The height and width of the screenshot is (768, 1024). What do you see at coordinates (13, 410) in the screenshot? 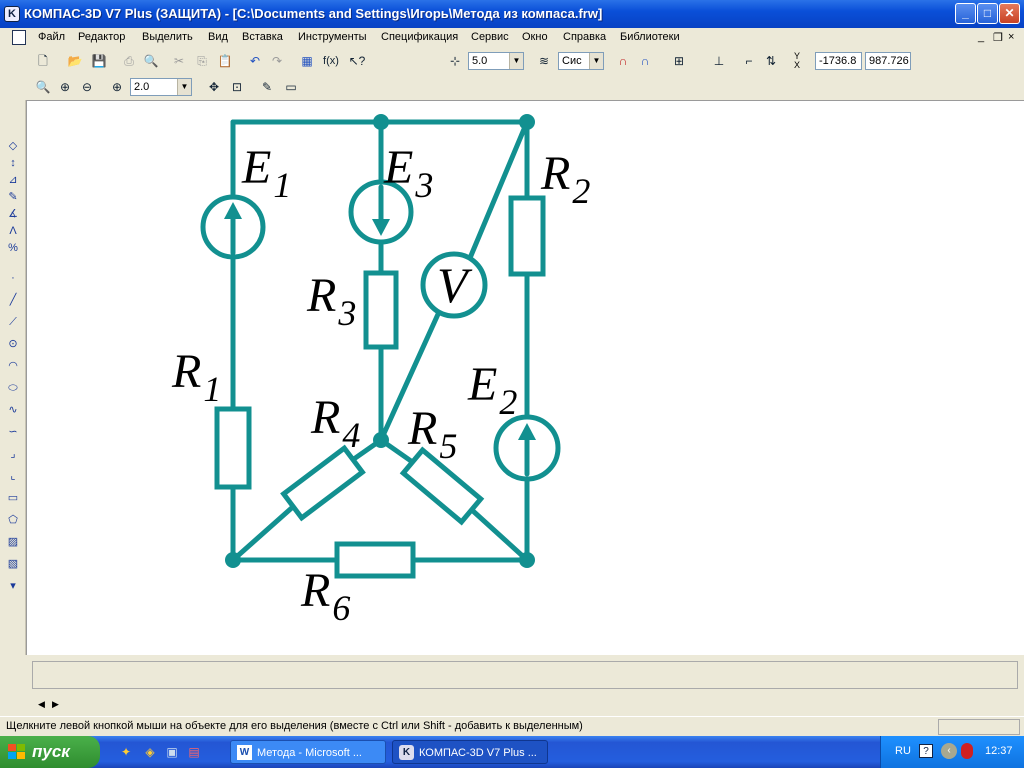
I see `spline-tool-icon: ∿` at bounding box center [13, 410].